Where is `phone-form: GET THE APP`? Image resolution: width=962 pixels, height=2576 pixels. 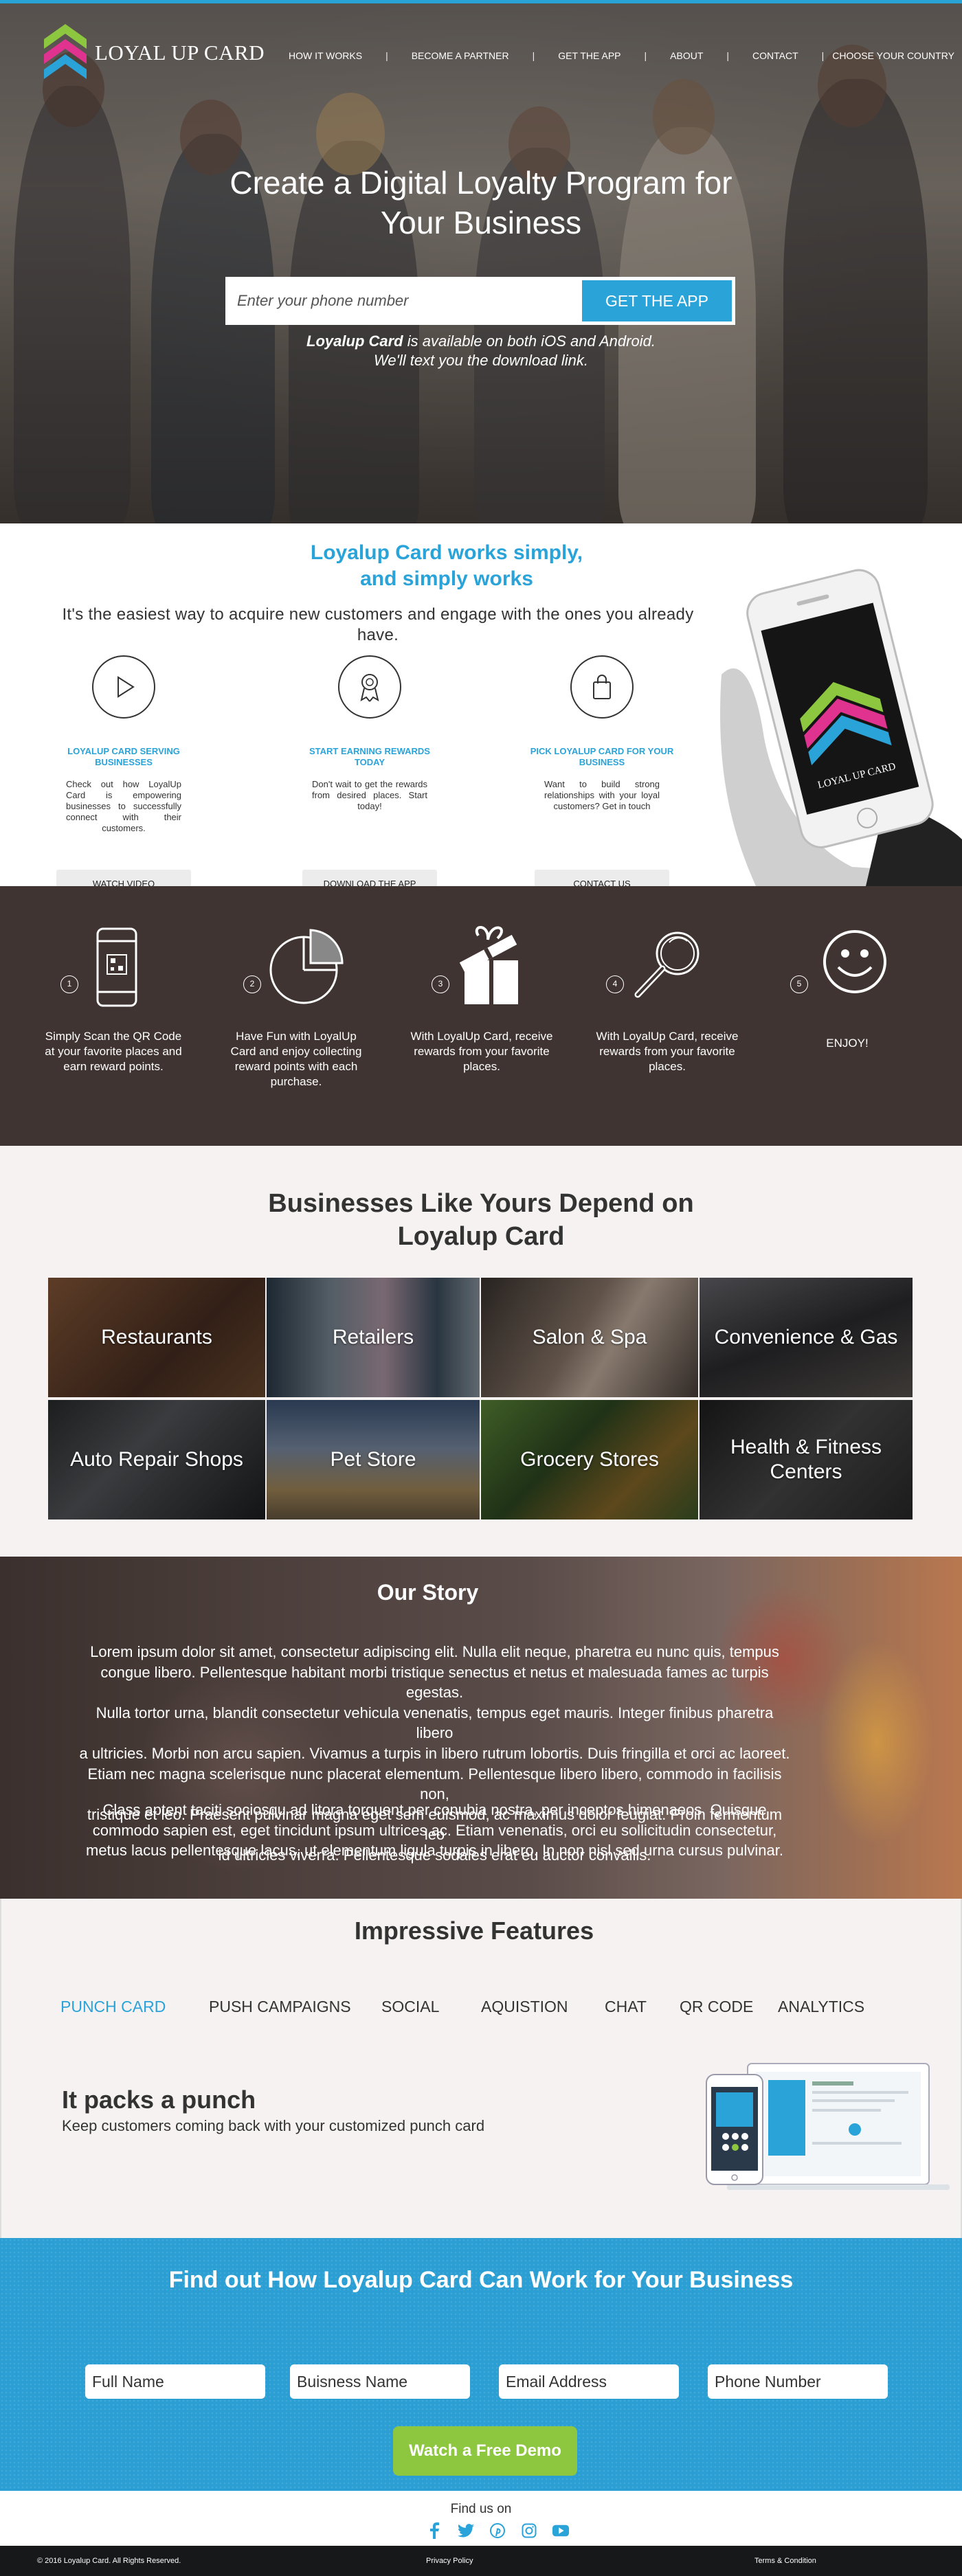 phone-form: GET THE APP is located at coordinates (480, 301).